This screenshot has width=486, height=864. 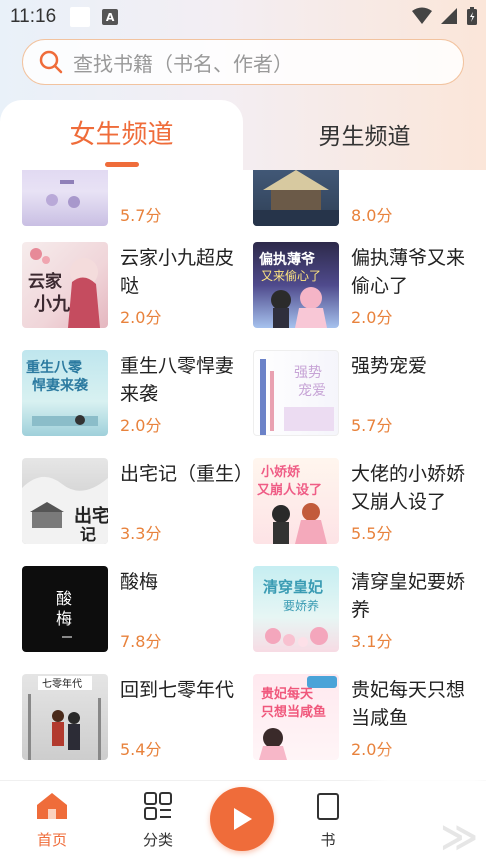 I want to click on svg-text: 小九, so click(x=52, y=304).